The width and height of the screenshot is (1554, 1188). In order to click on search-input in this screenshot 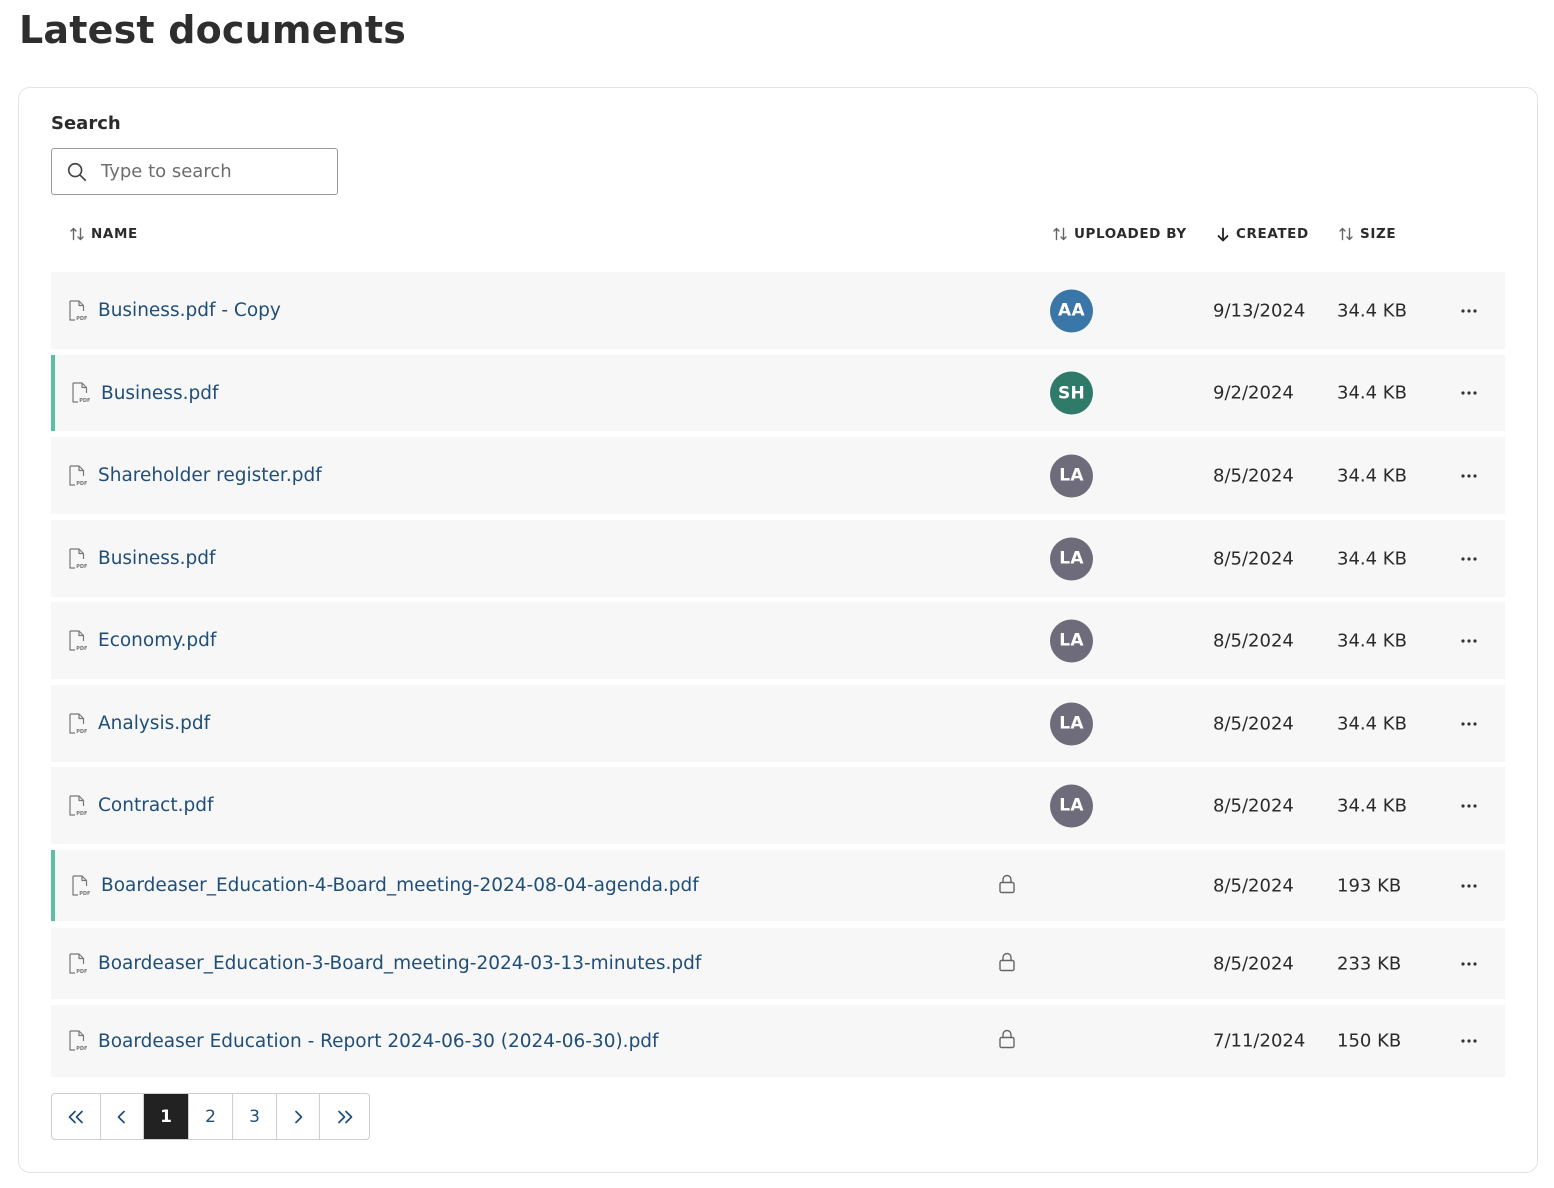, I will do `click(216, 171)`.